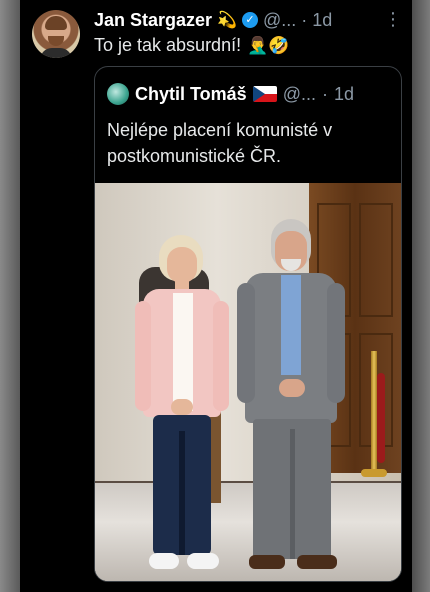 Image resolution: width=430 pixels, height=592 pixels. What do you see at coordinates (343, 93) in the screenshot?
I see `quoted-tweet-time: 1d` at bounding box center [343, 93].